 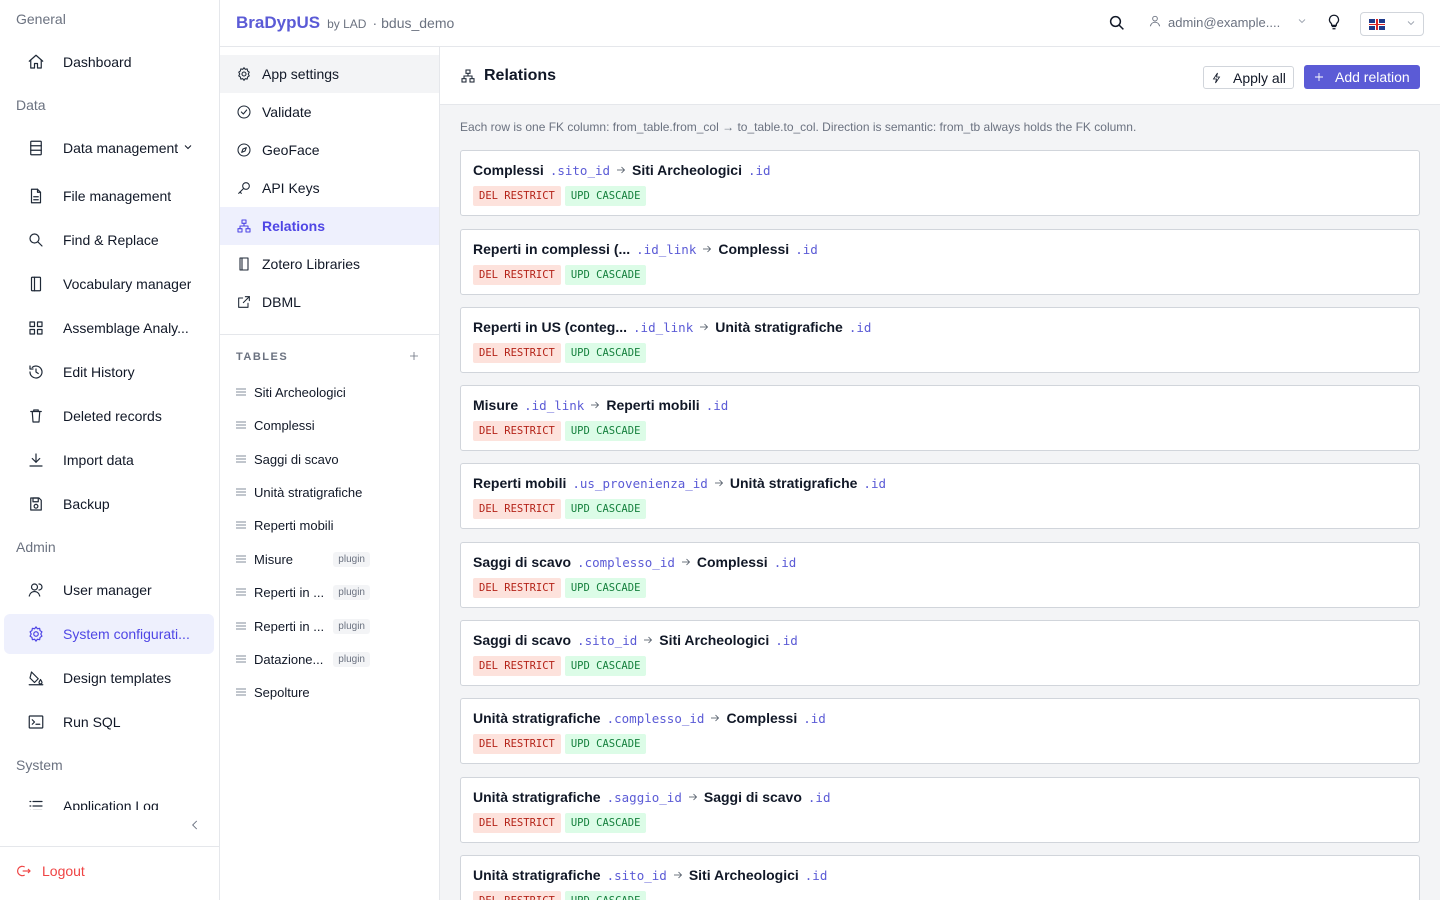 I want to click on submenu-item-relations: Relations, so click(x=329, y=226).